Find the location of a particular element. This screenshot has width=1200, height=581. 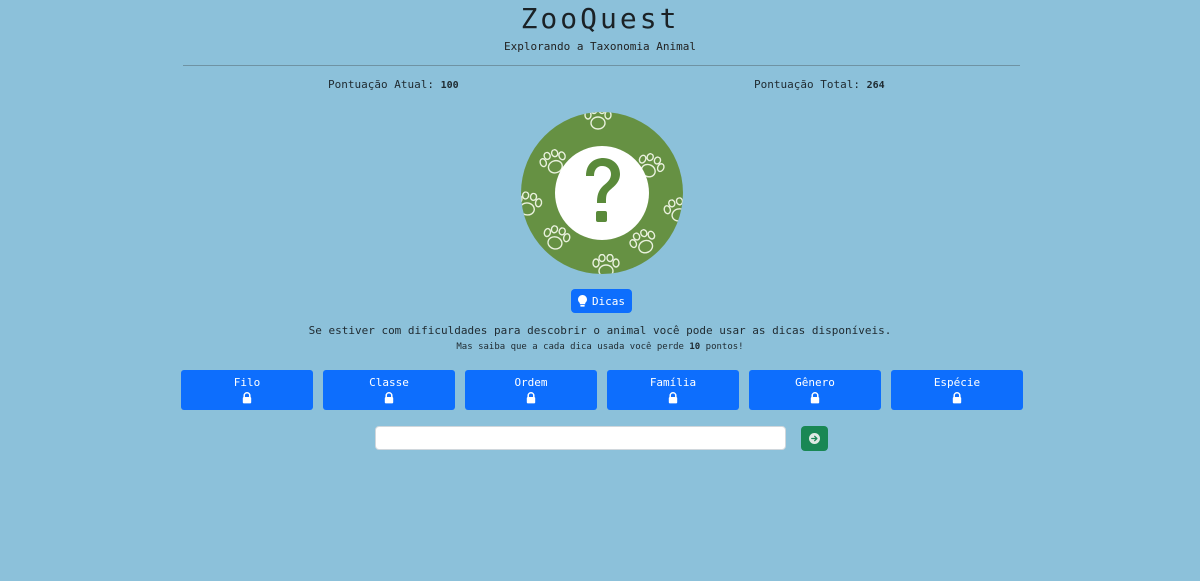

hints-button-label: Dicas is located at coordinates (608, 301).